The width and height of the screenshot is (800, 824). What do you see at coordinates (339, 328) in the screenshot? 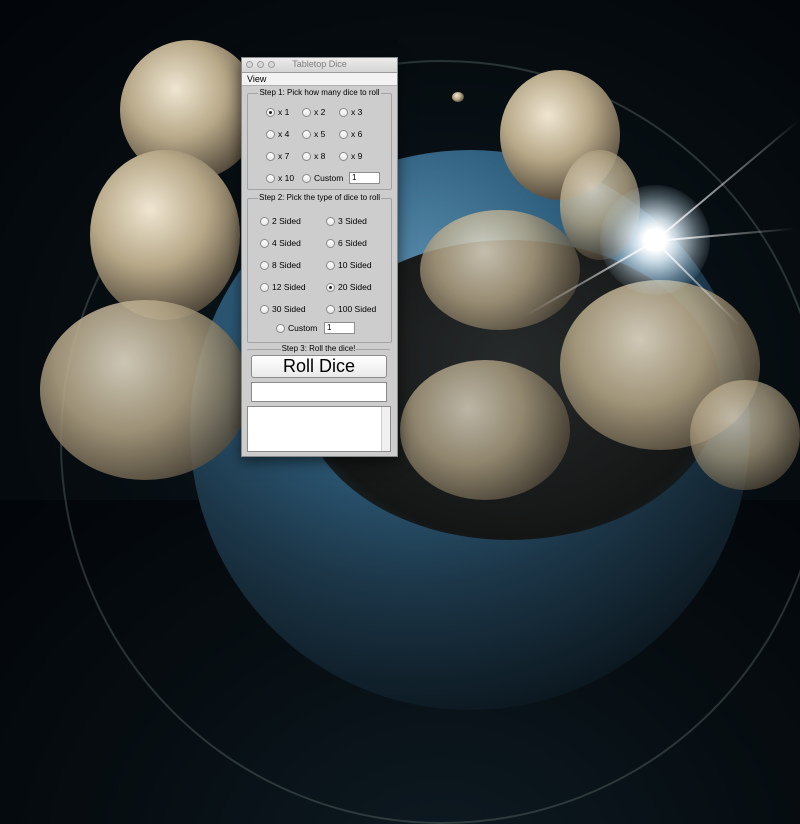
I see `dice-type-custom-input: 1` at bounding box center [339, 328].